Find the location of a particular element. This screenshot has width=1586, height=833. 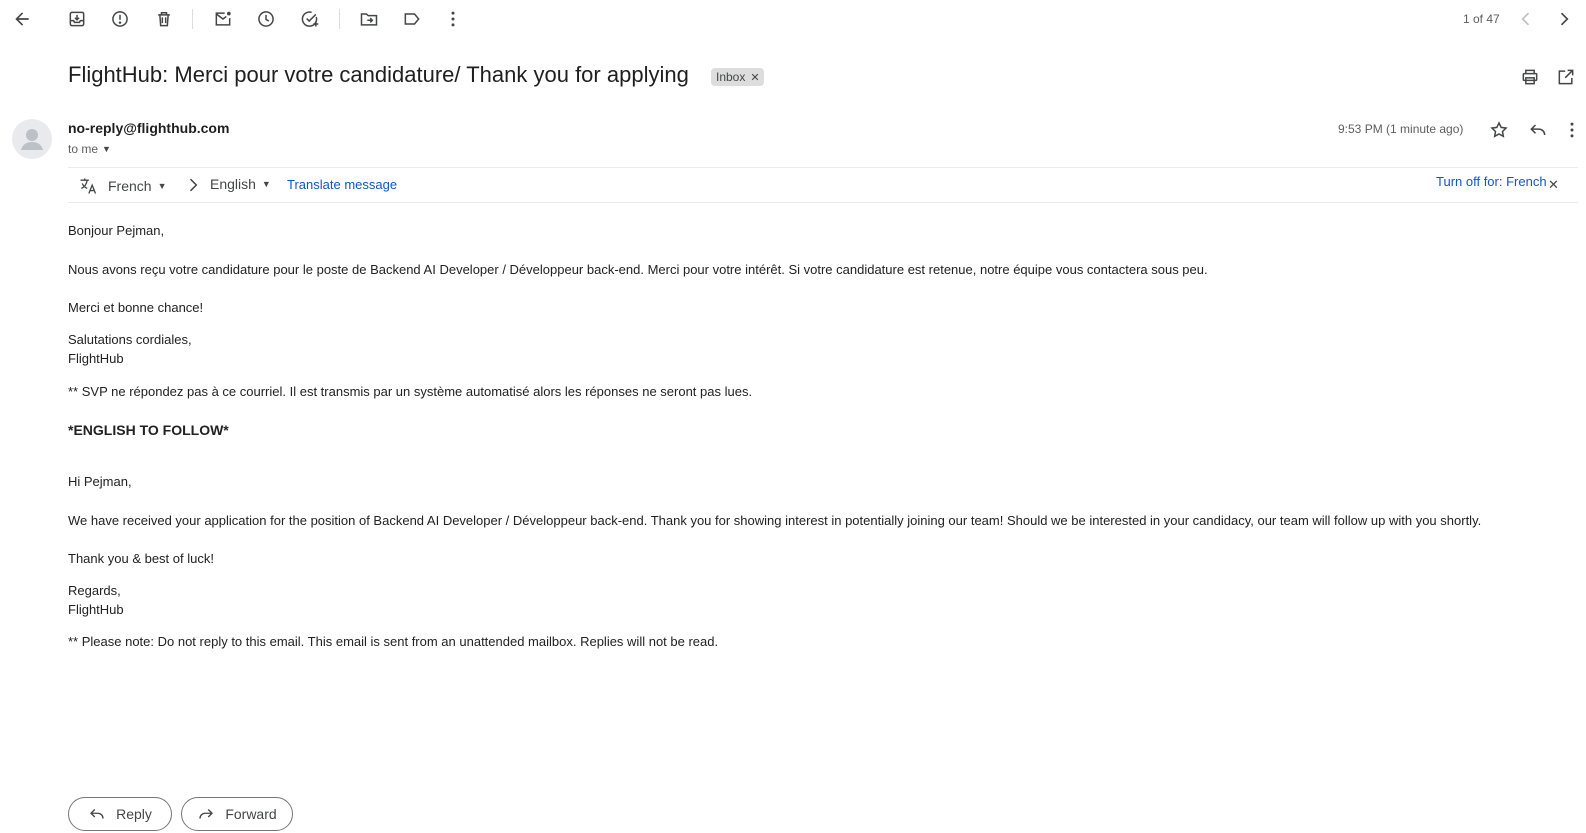

target-language-select: English ▼ is located at coordinates (240, 184).